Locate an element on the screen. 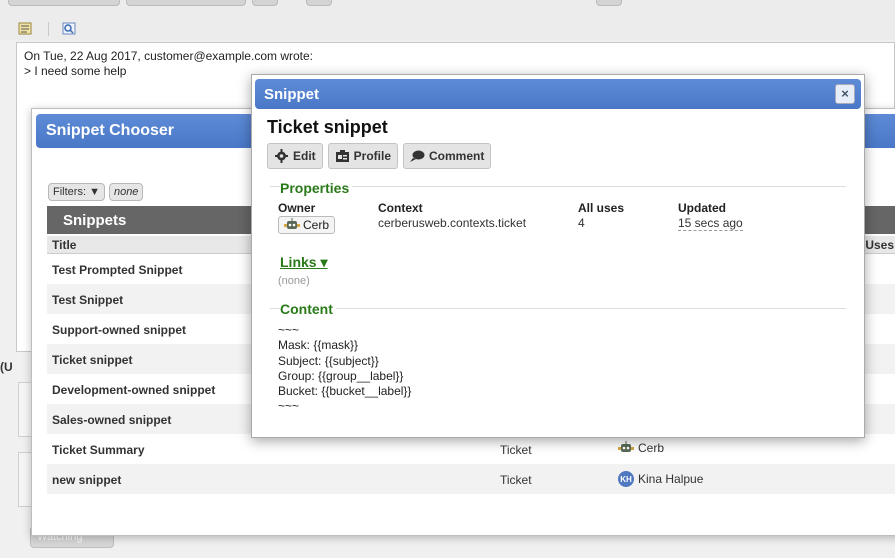 The height and width of the screenshot is (558, 895). prop-value: 15 secs ago is located at coordinates (710, 223).